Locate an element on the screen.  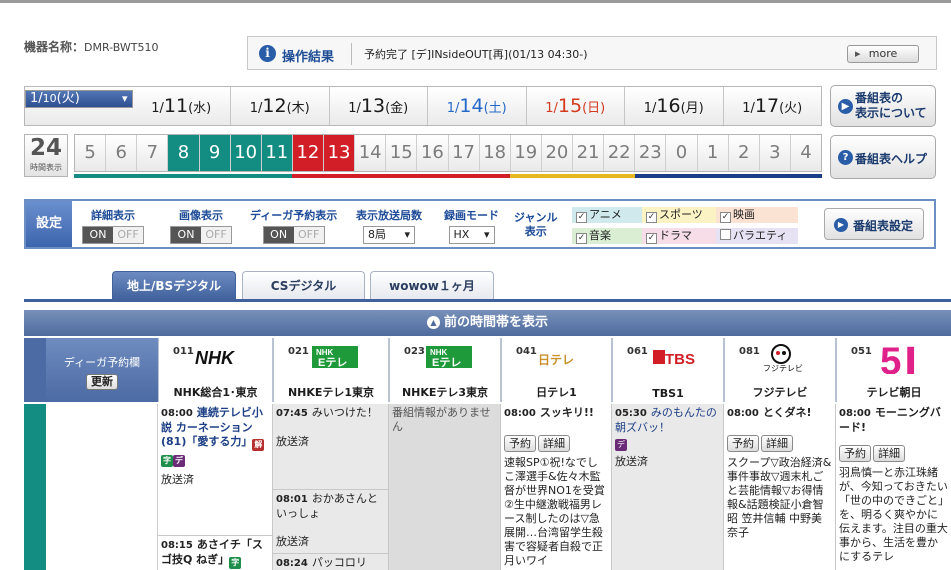
mode-select: HX is located at coordinates (471, 235).